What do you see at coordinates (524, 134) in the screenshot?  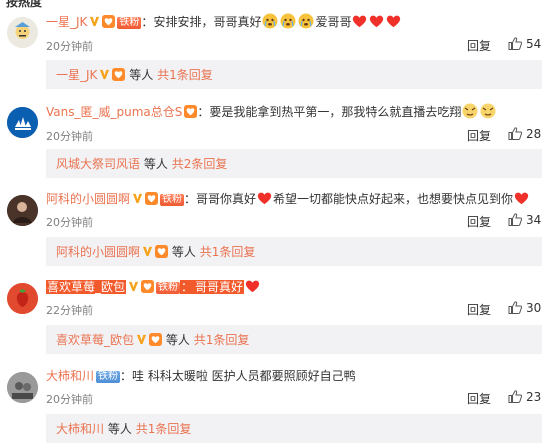 I see `like-button: 28` at bounding box center [524, 134].